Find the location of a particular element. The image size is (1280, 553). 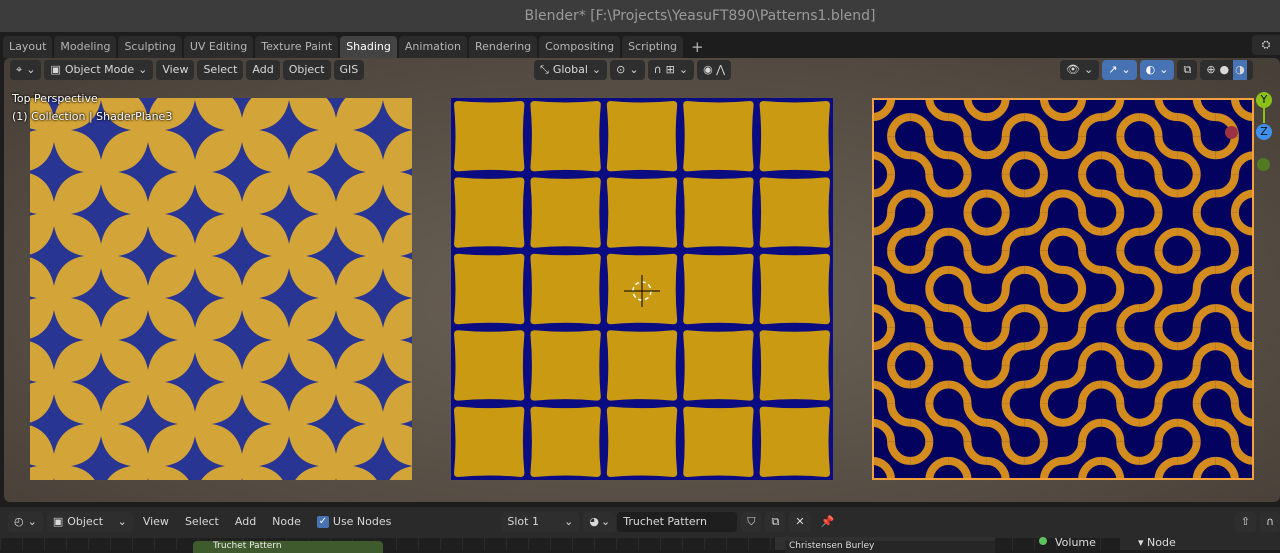

subsurface-method-dropdown: Christensen Burley is located at coordinates (890, 547).